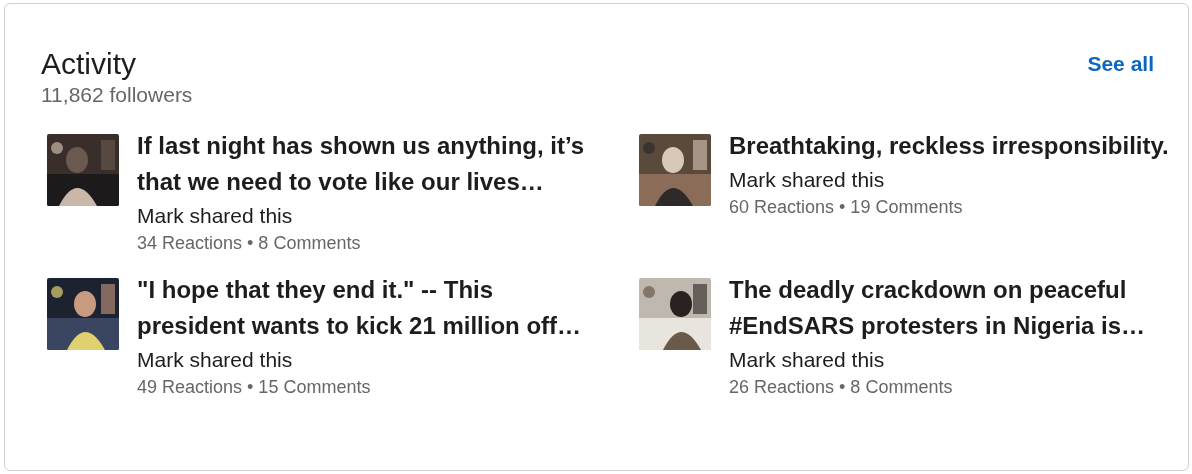 This screenshot has height=474, width=1192. What do you see at coordinates (960, 207) in the screenshot?
I see `post-stats: 60 Reactions • 19 Comments` at bounding box center [960, 207].